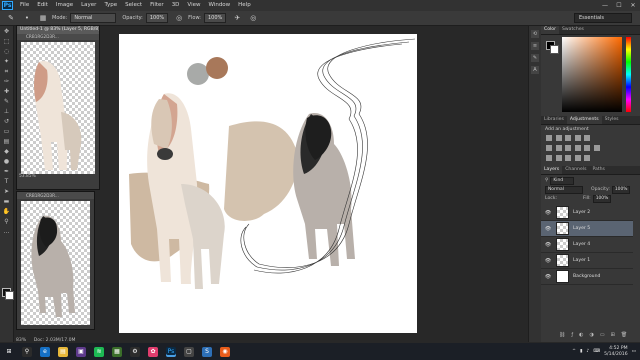 This screenshot has height=360, width=640. What do you see at coordinates (6, 71) in the screenshot?
I see `crop-tool-icon: ⌗` at bounding box center [6, 71].